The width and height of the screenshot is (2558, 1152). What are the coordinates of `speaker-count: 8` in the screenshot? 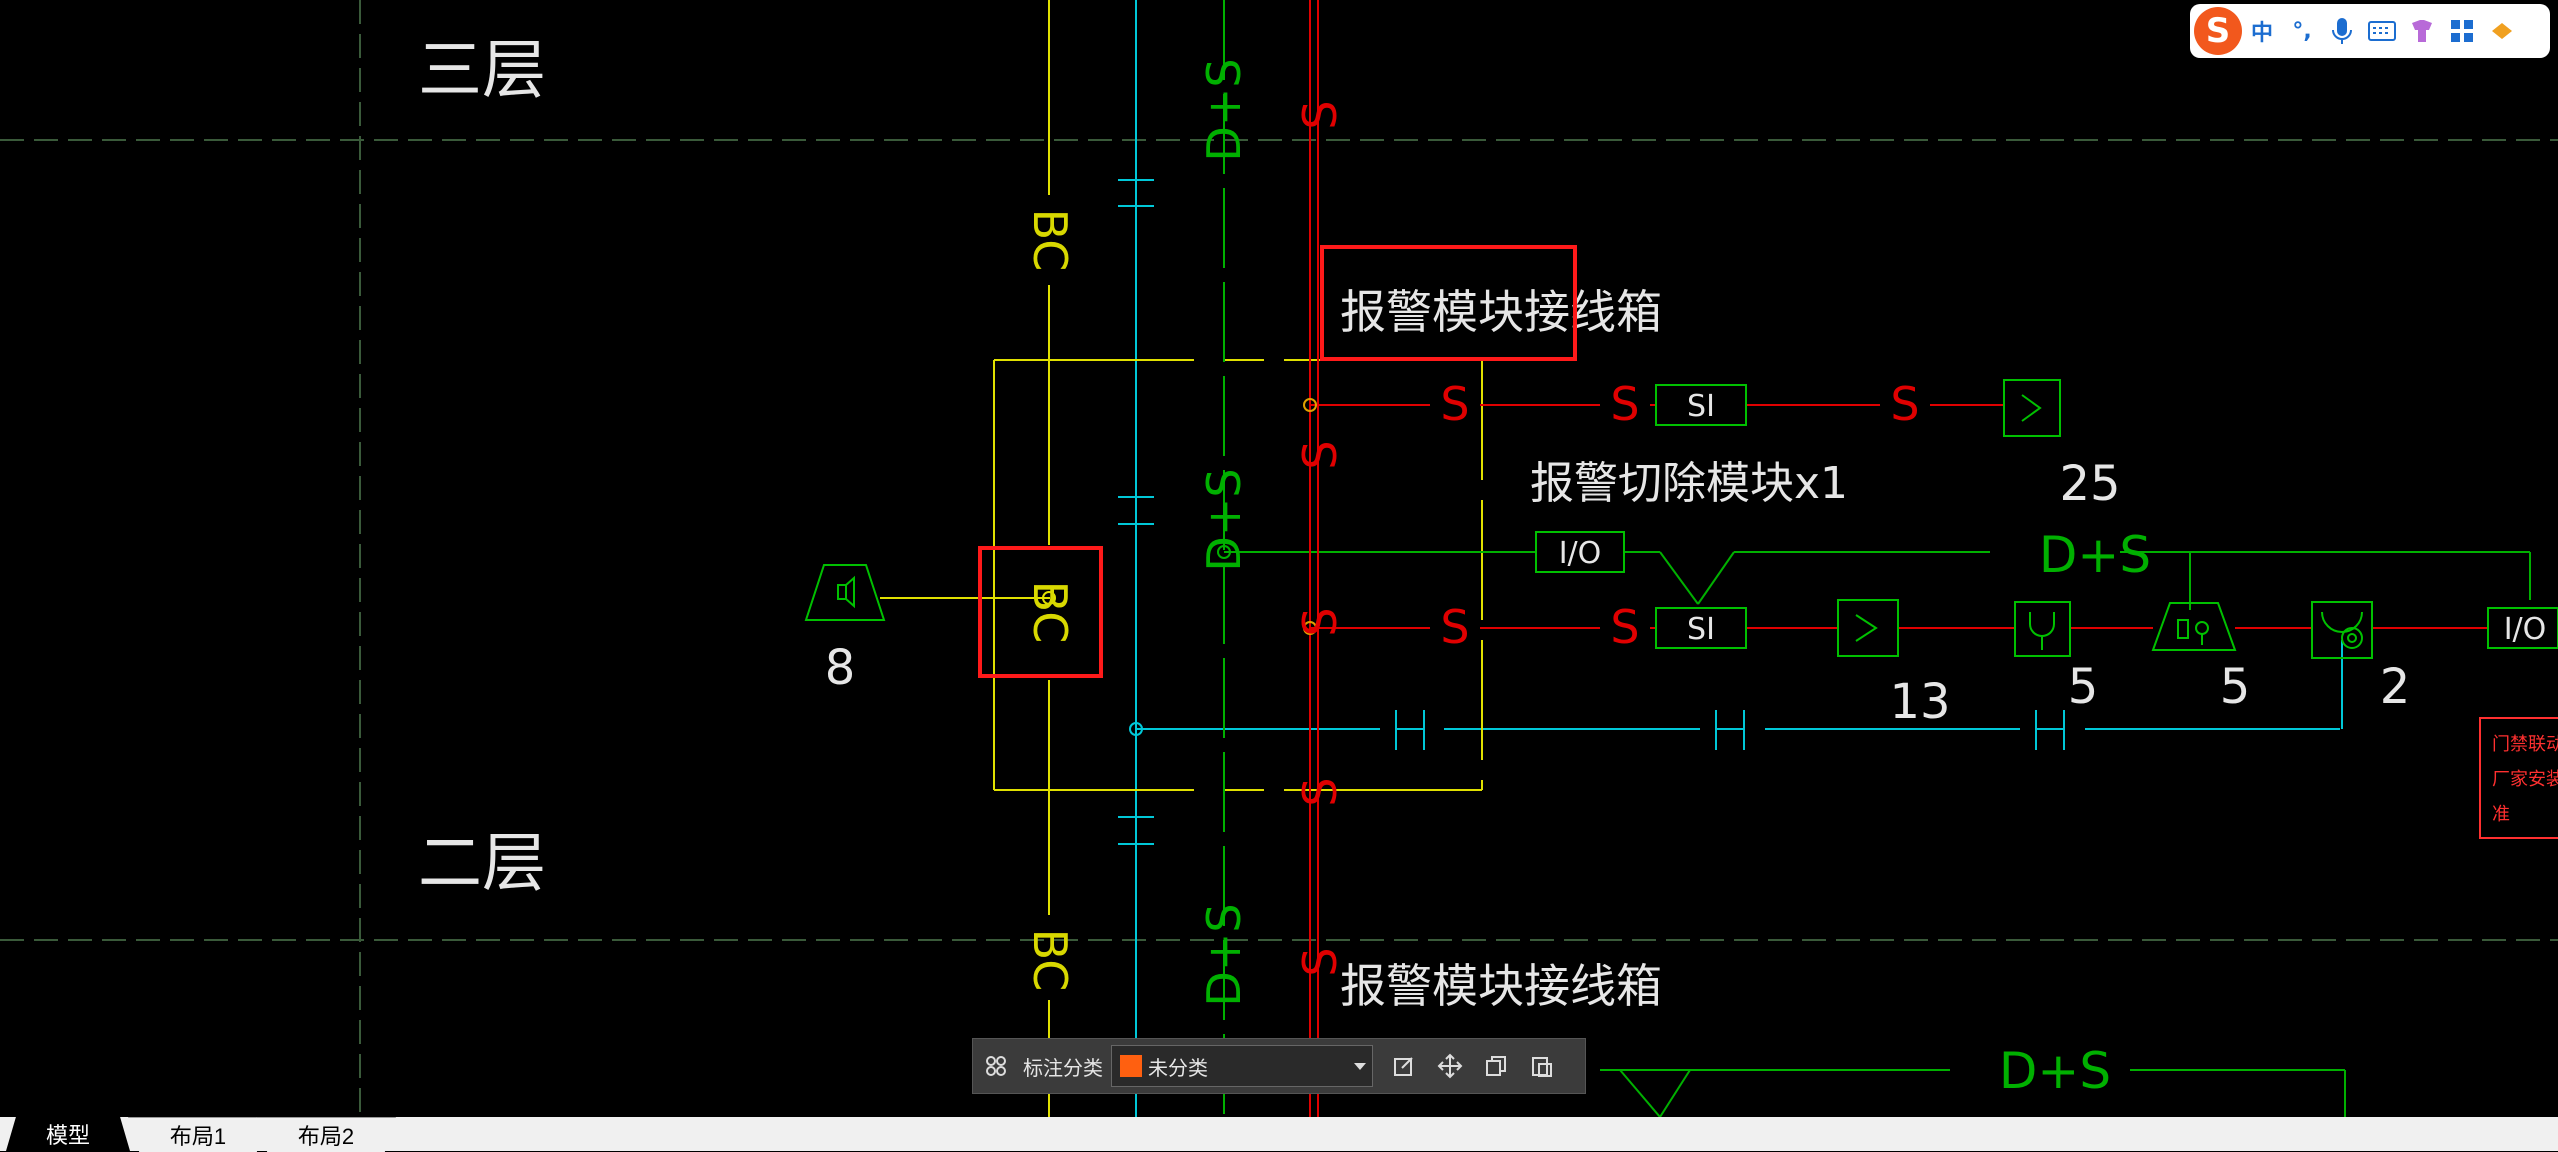 It's located at (840, 668).